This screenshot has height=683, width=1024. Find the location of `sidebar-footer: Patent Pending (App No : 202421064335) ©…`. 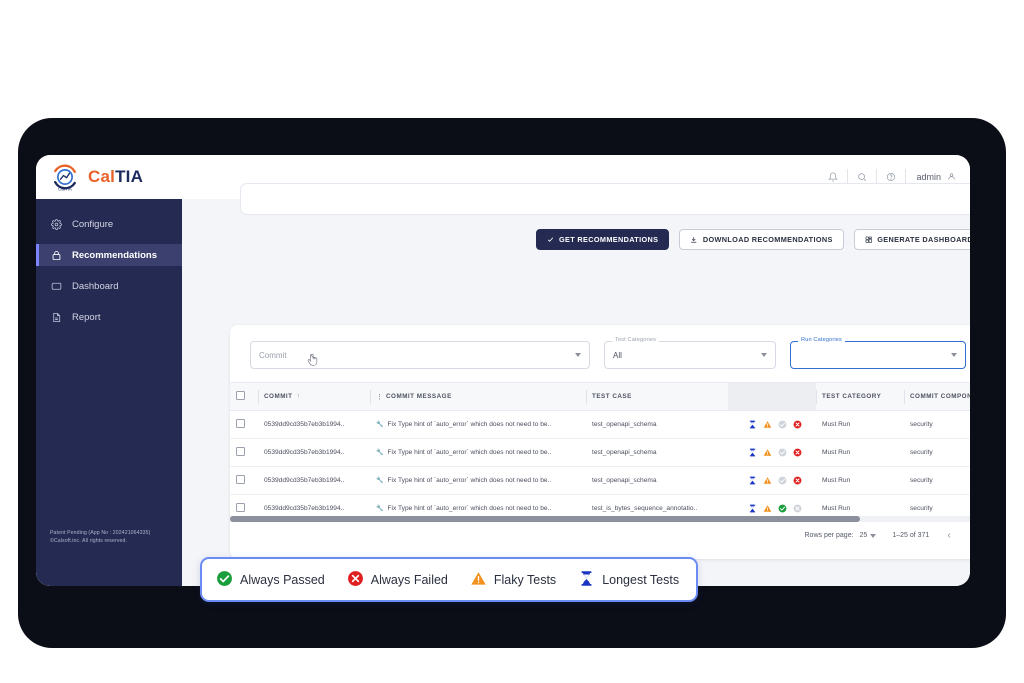

sidebar-footer: Patent Pending (App No : 202421064335) ©… is located at coordinates (100, 537).